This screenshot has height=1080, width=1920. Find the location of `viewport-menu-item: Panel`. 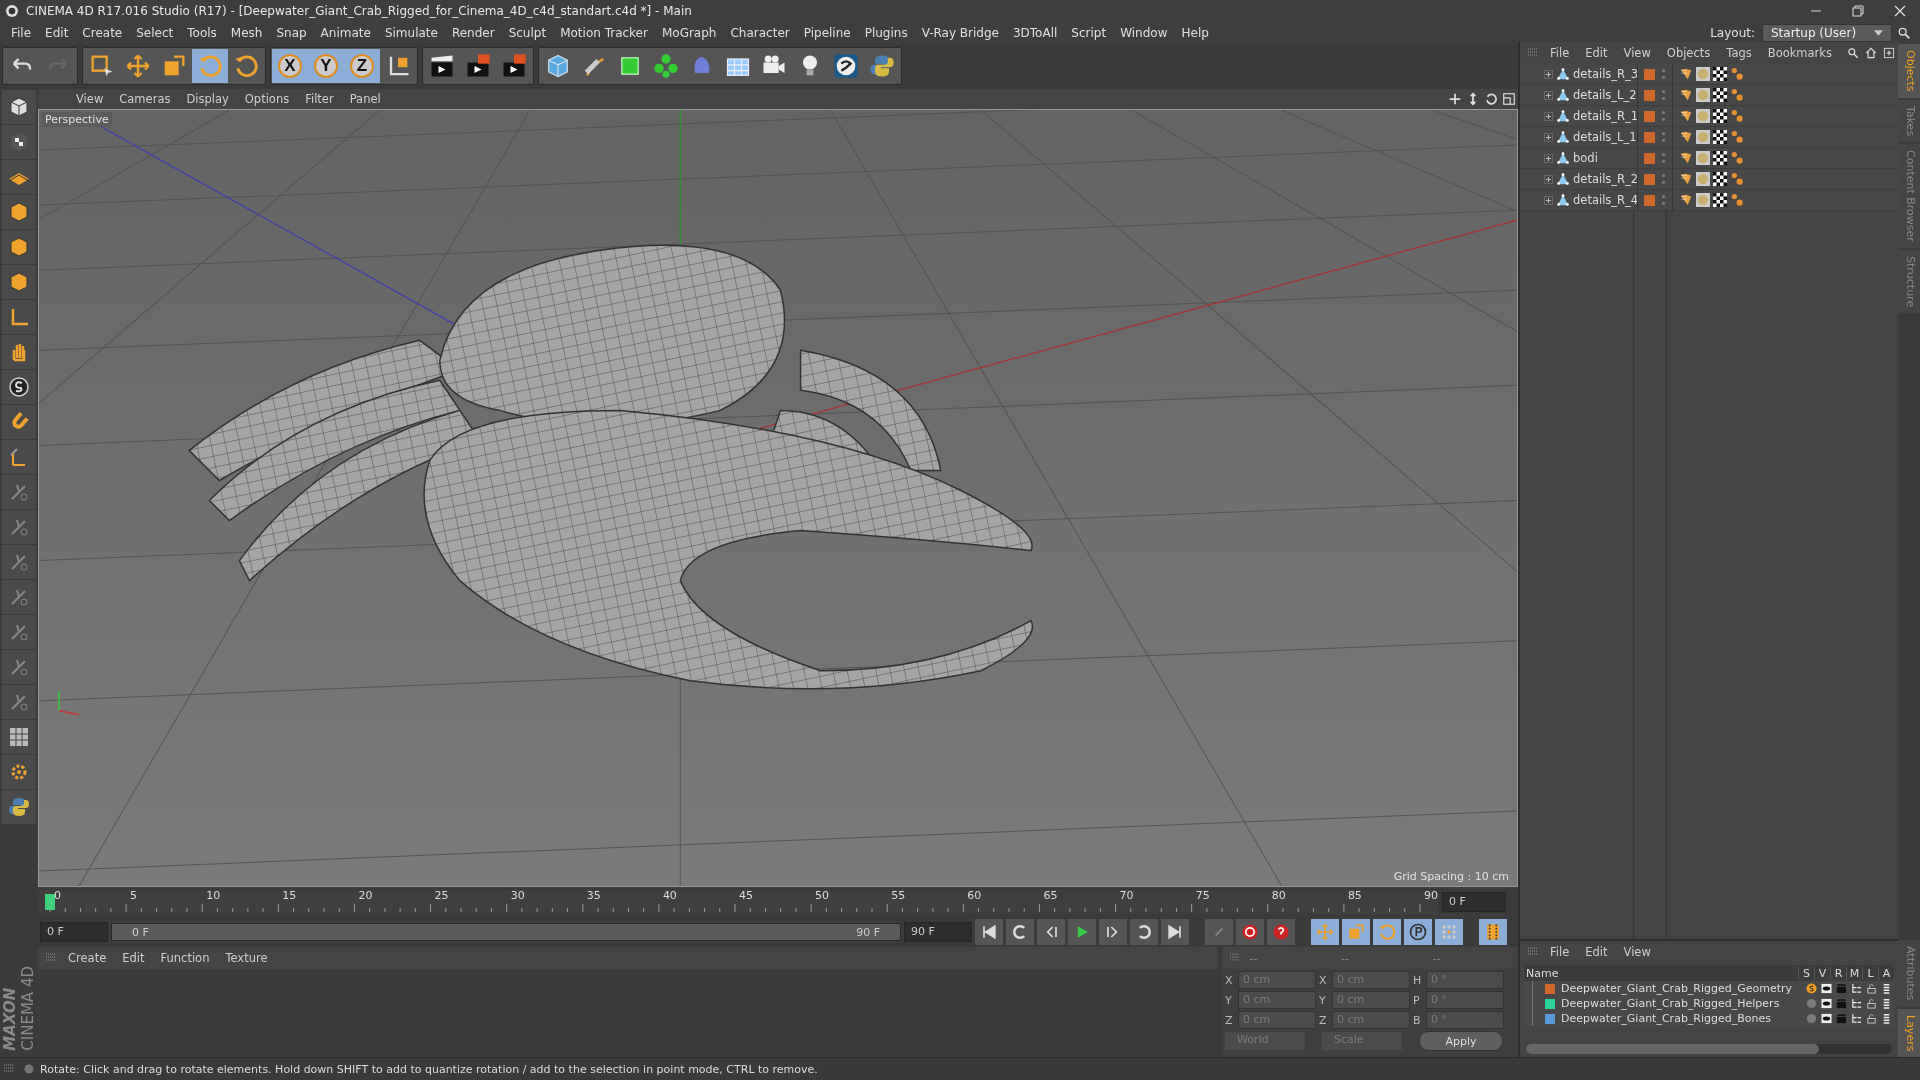

viewport-menu-item: Panel is located at coordinates (365, 99).